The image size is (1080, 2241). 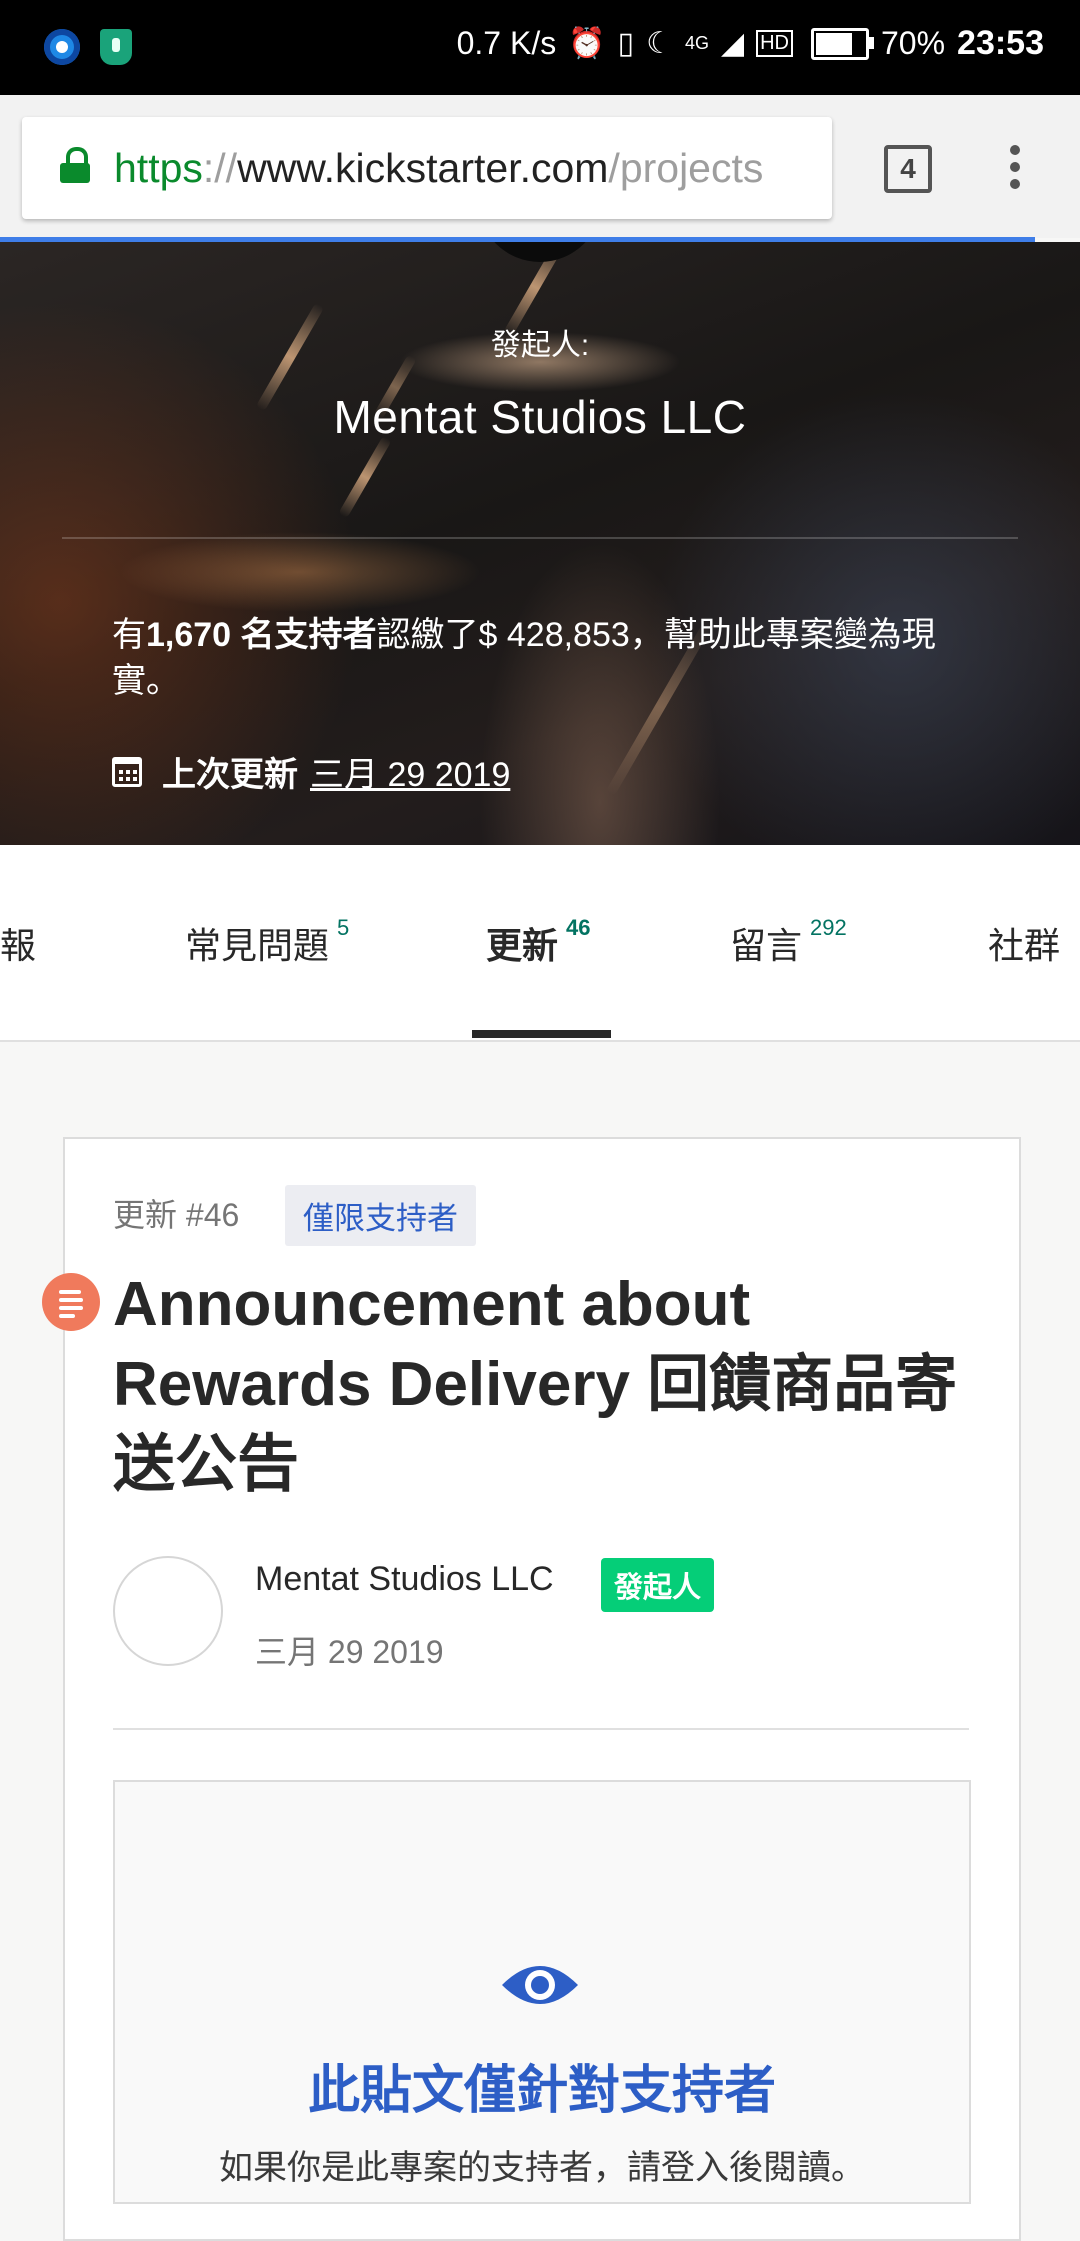 I want to click on locked-post-title: 此貼文僅針對支持者, so click(x=541, y=2091).